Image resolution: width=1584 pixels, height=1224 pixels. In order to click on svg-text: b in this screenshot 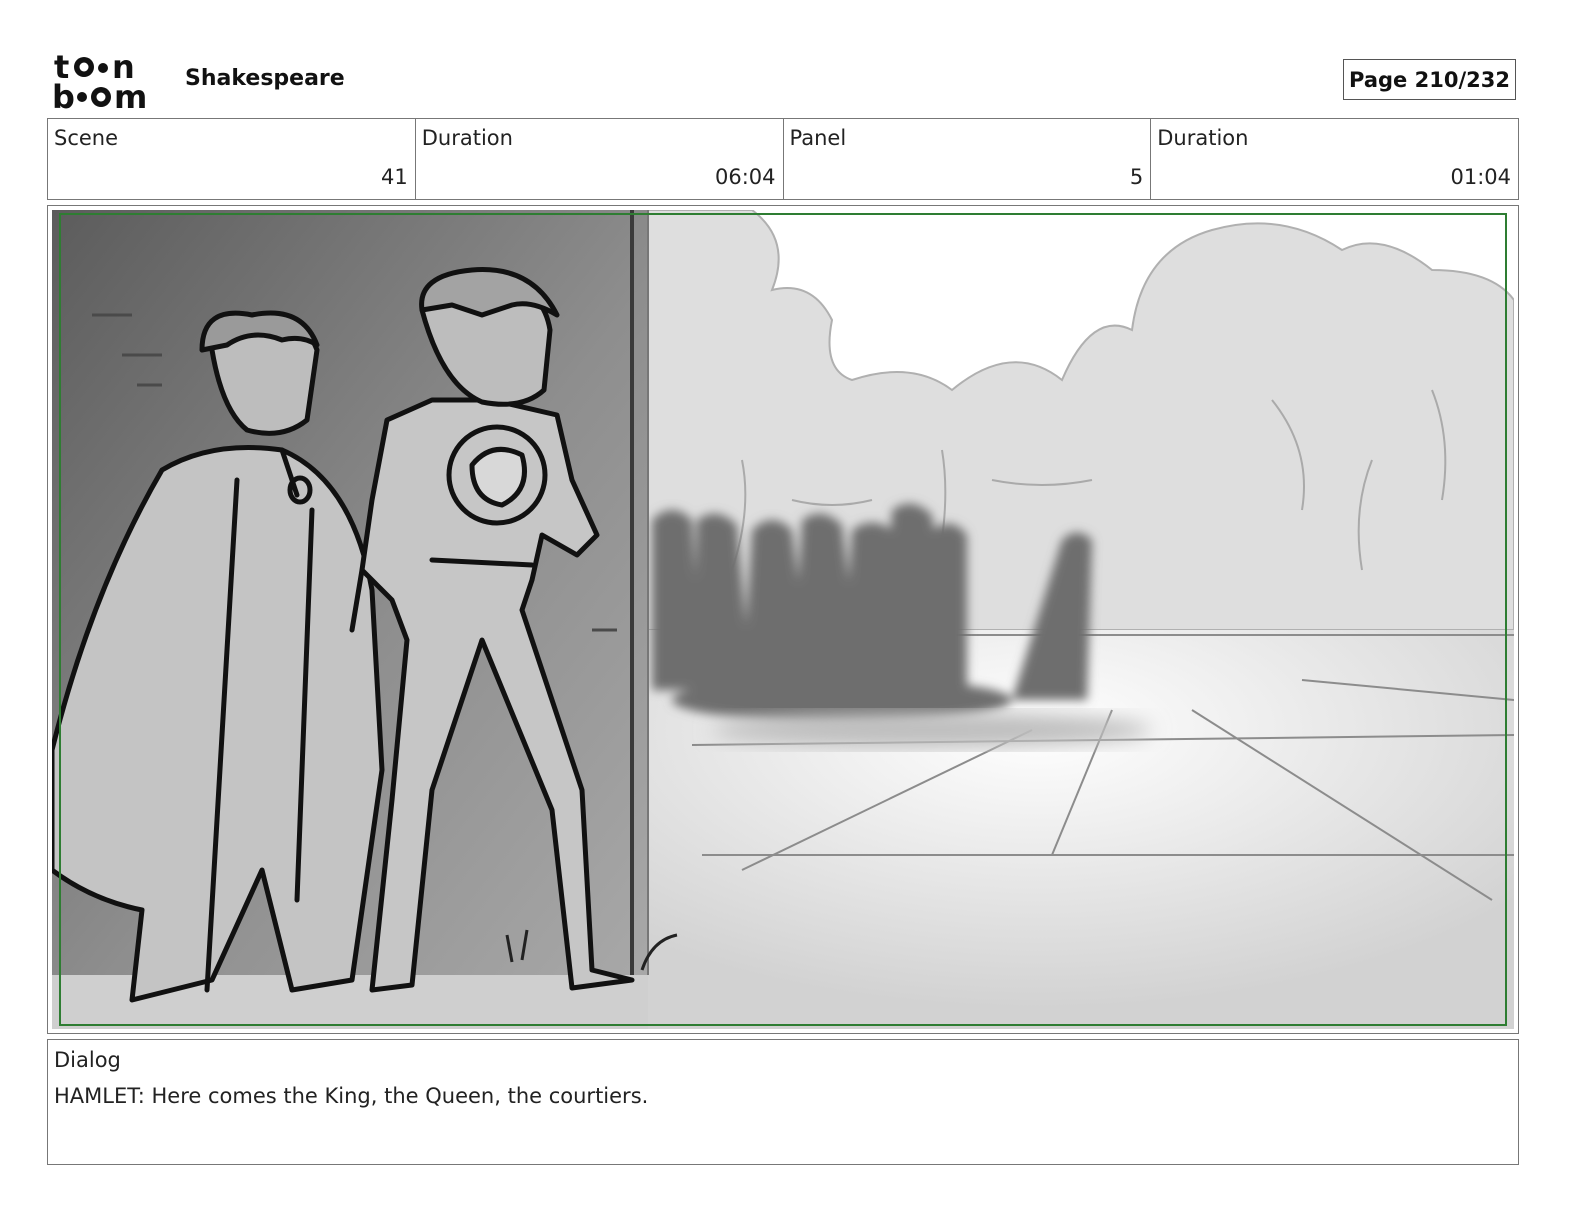, I will do `click(63, 95)`.